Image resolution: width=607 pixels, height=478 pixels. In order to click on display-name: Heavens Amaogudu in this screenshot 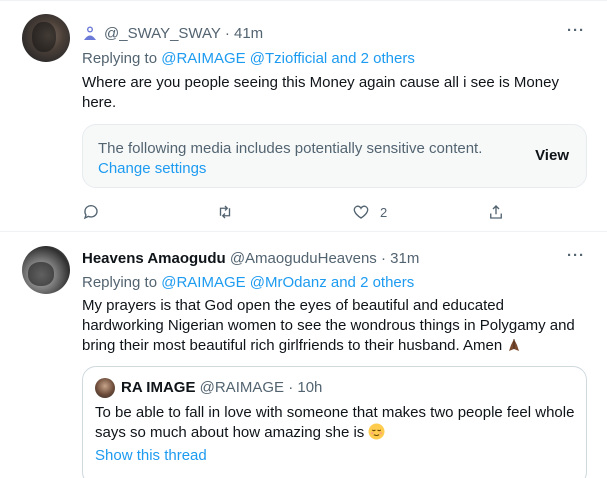, I will do `click(154, 258)`.